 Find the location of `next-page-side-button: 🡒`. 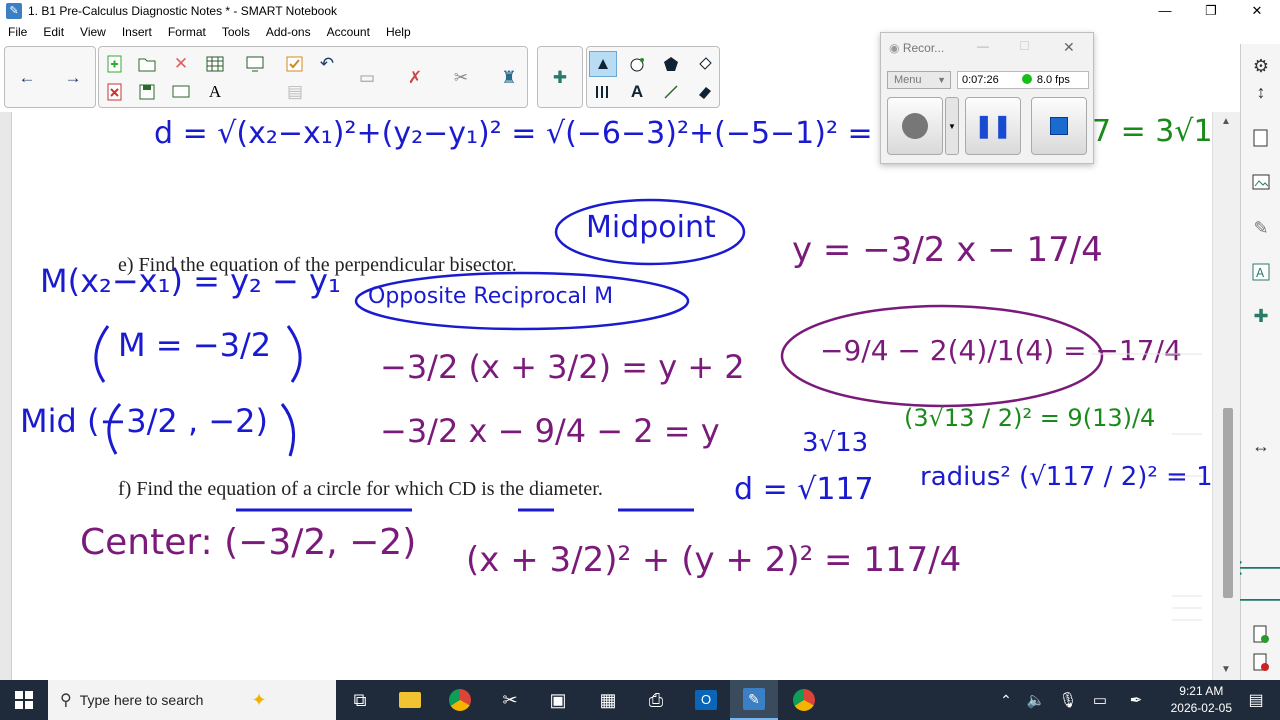

next-page-side-button: 🡒 is located at coordinates (1256, 600).